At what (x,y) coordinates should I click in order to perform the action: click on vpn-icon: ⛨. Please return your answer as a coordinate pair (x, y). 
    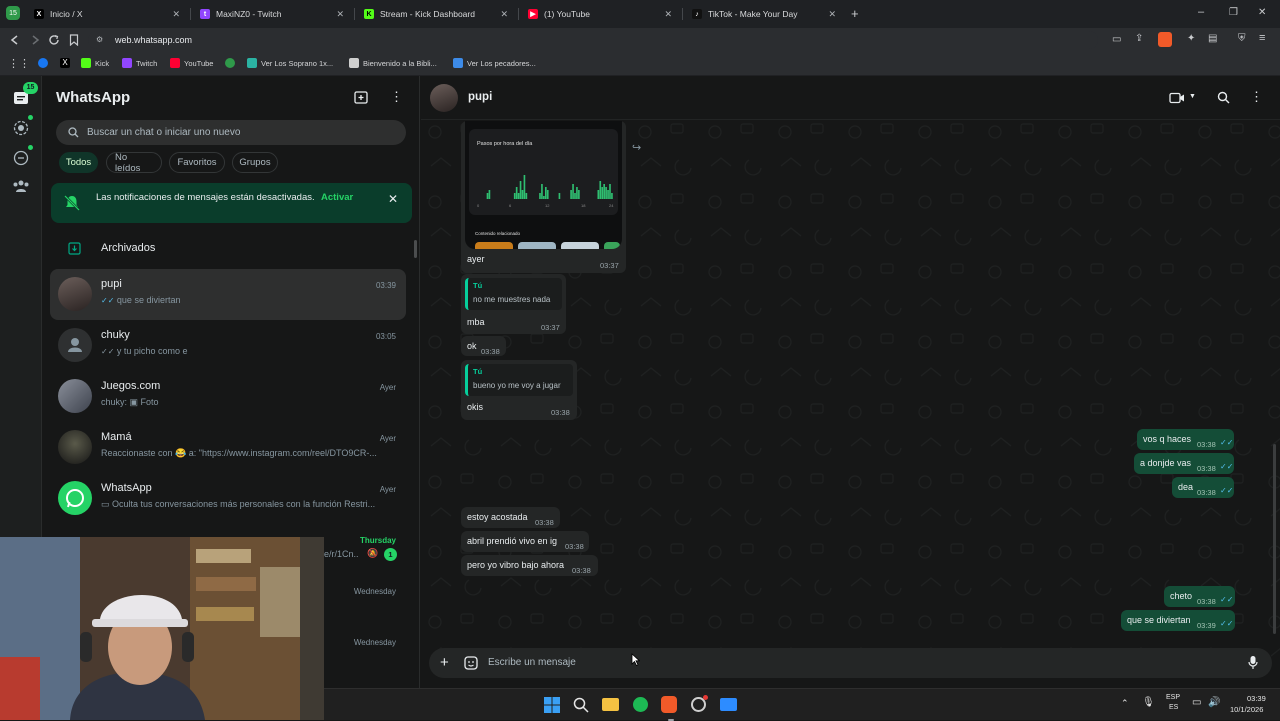
    Looking at the image, I should click on (1242, 38).